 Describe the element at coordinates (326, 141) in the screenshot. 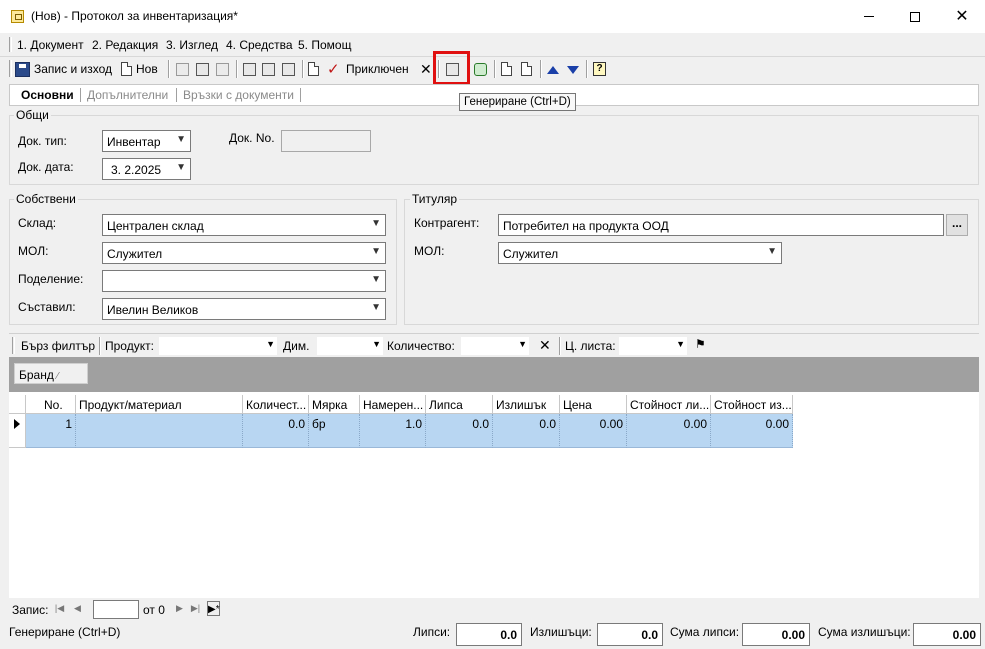

I see `doc-no-field` at that location.